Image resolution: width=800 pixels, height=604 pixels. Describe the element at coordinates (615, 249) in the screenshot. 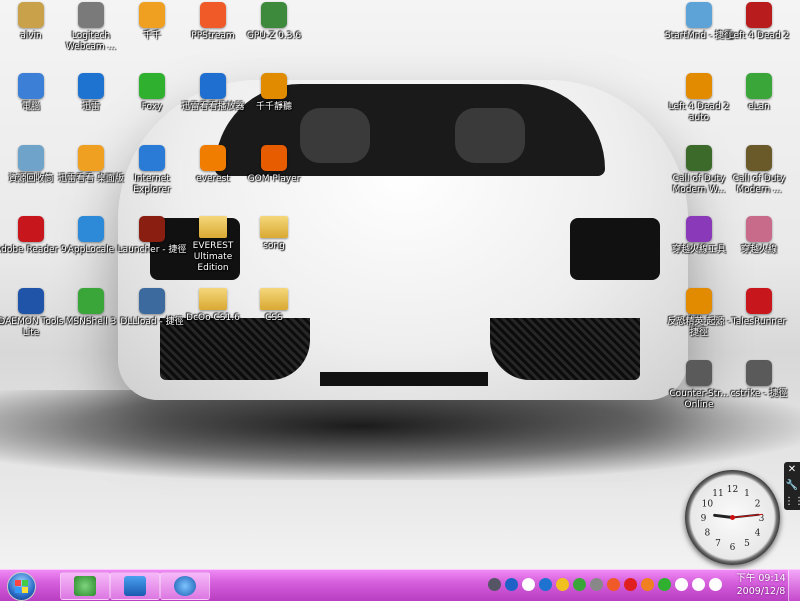

I see `car-headlight-right` at that location.